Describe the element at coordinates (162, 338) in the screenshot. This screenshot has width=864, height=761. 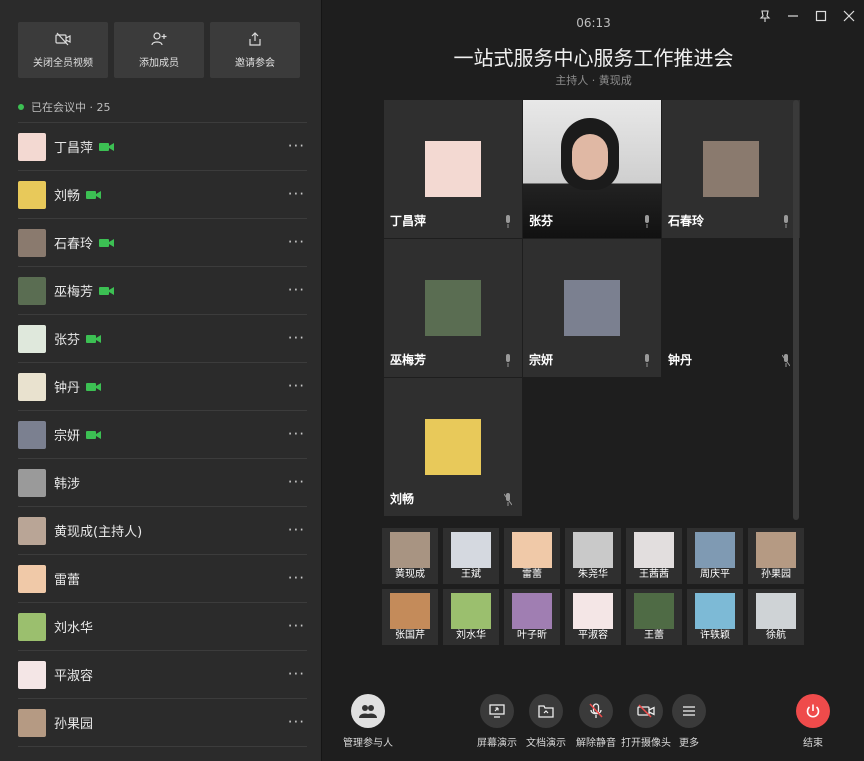
I see `participant-row: 张芬 ···` at that location.